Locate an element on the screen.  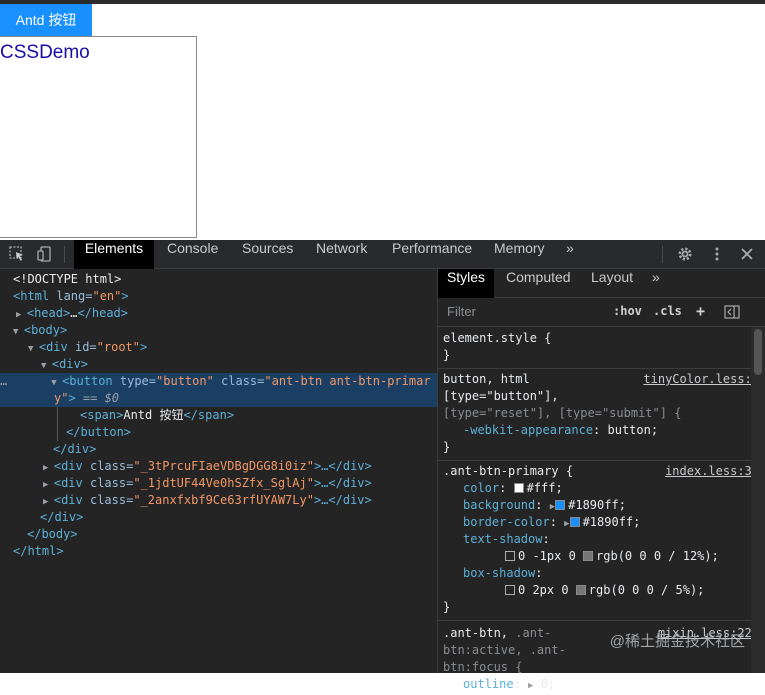
dom-line-div: ▼ <div> is located at coordinates (239, 364).